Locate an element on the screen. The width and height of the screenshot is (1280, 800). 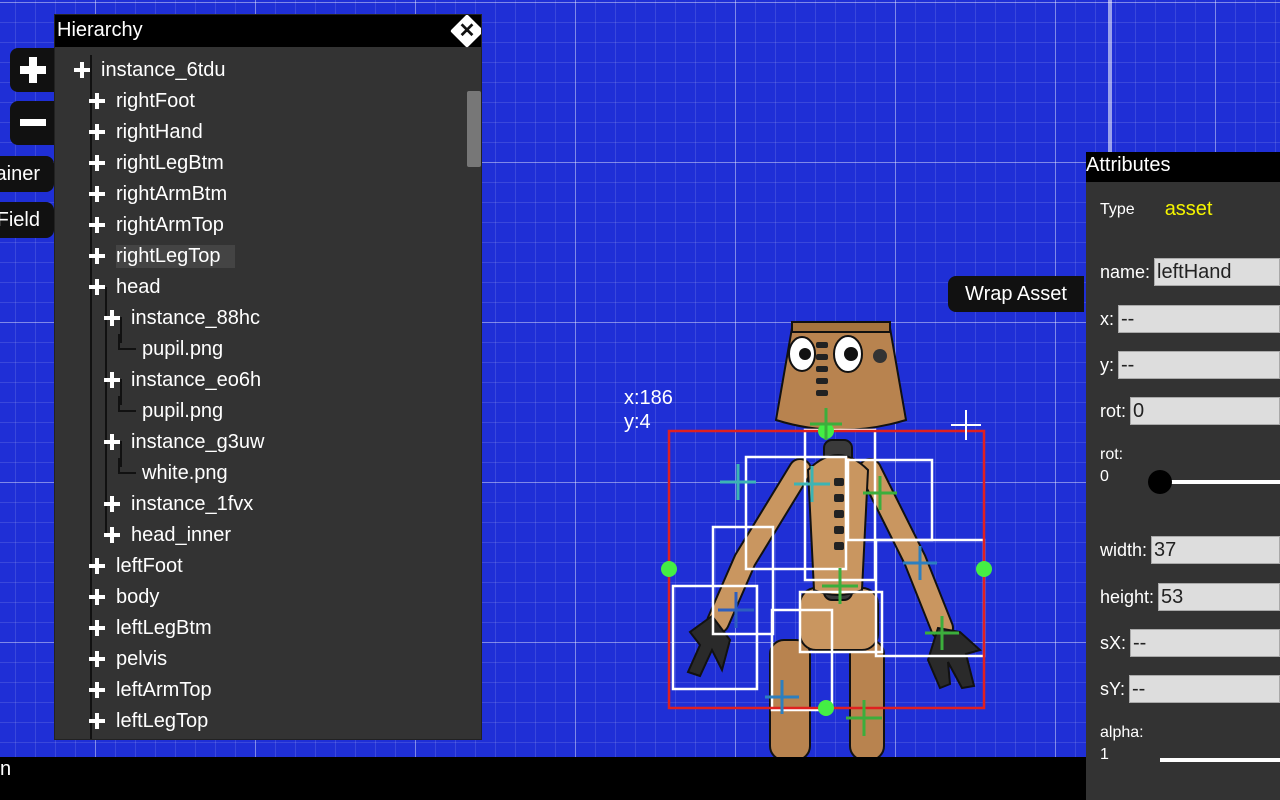
tree-item: rightArmBtm is located at coordinates (157, 194).